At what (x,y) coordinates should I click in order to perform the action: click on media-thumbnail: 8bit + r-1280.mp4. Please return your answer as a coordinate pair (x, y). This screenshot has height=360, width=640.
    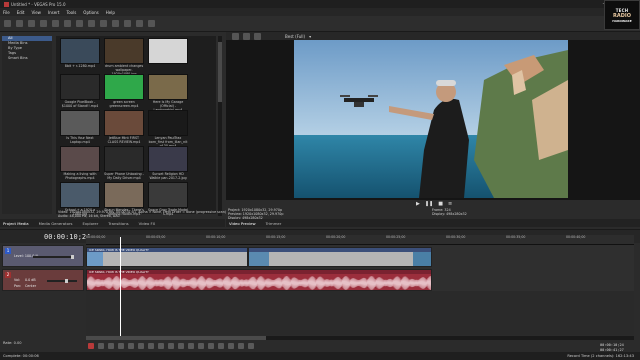
    Looking at the image, I should click on (80, 57).